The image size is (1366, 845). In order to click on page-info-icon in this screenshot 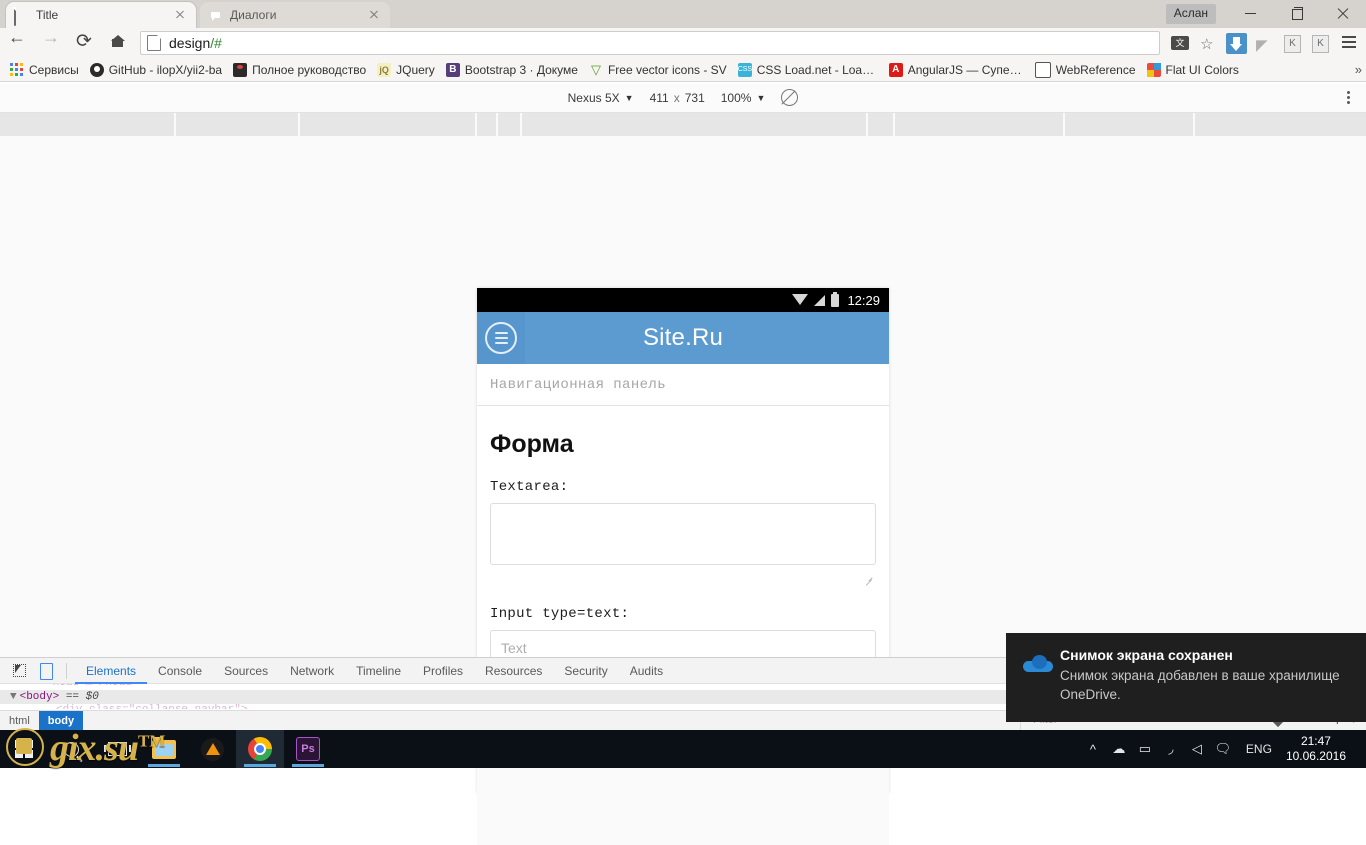, I will do `click(154, 43)`.